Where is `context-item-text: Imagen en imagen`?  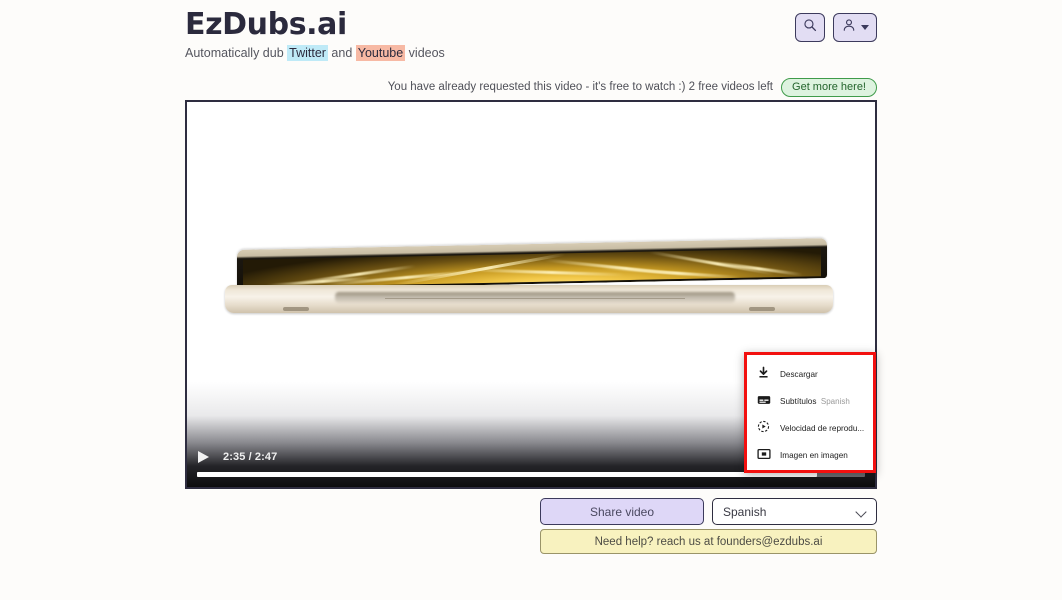
context-item-text: Imagen en imagen is located at coordinates (814, 454).